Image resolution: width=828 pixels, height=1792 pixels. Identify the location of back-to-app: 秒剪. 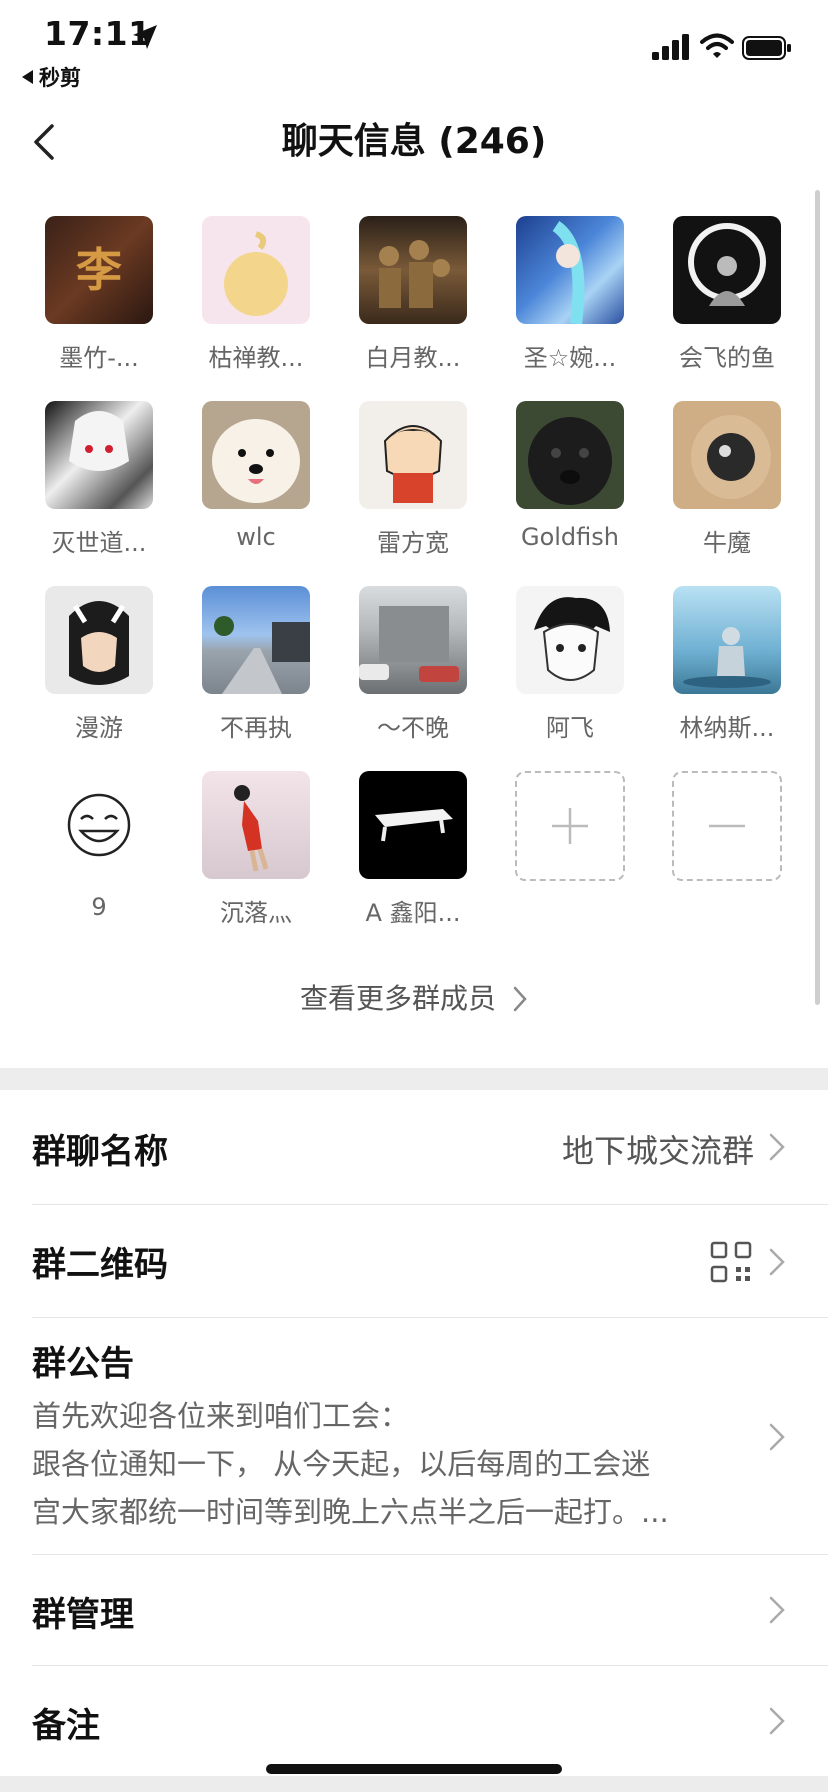
(51, 77).